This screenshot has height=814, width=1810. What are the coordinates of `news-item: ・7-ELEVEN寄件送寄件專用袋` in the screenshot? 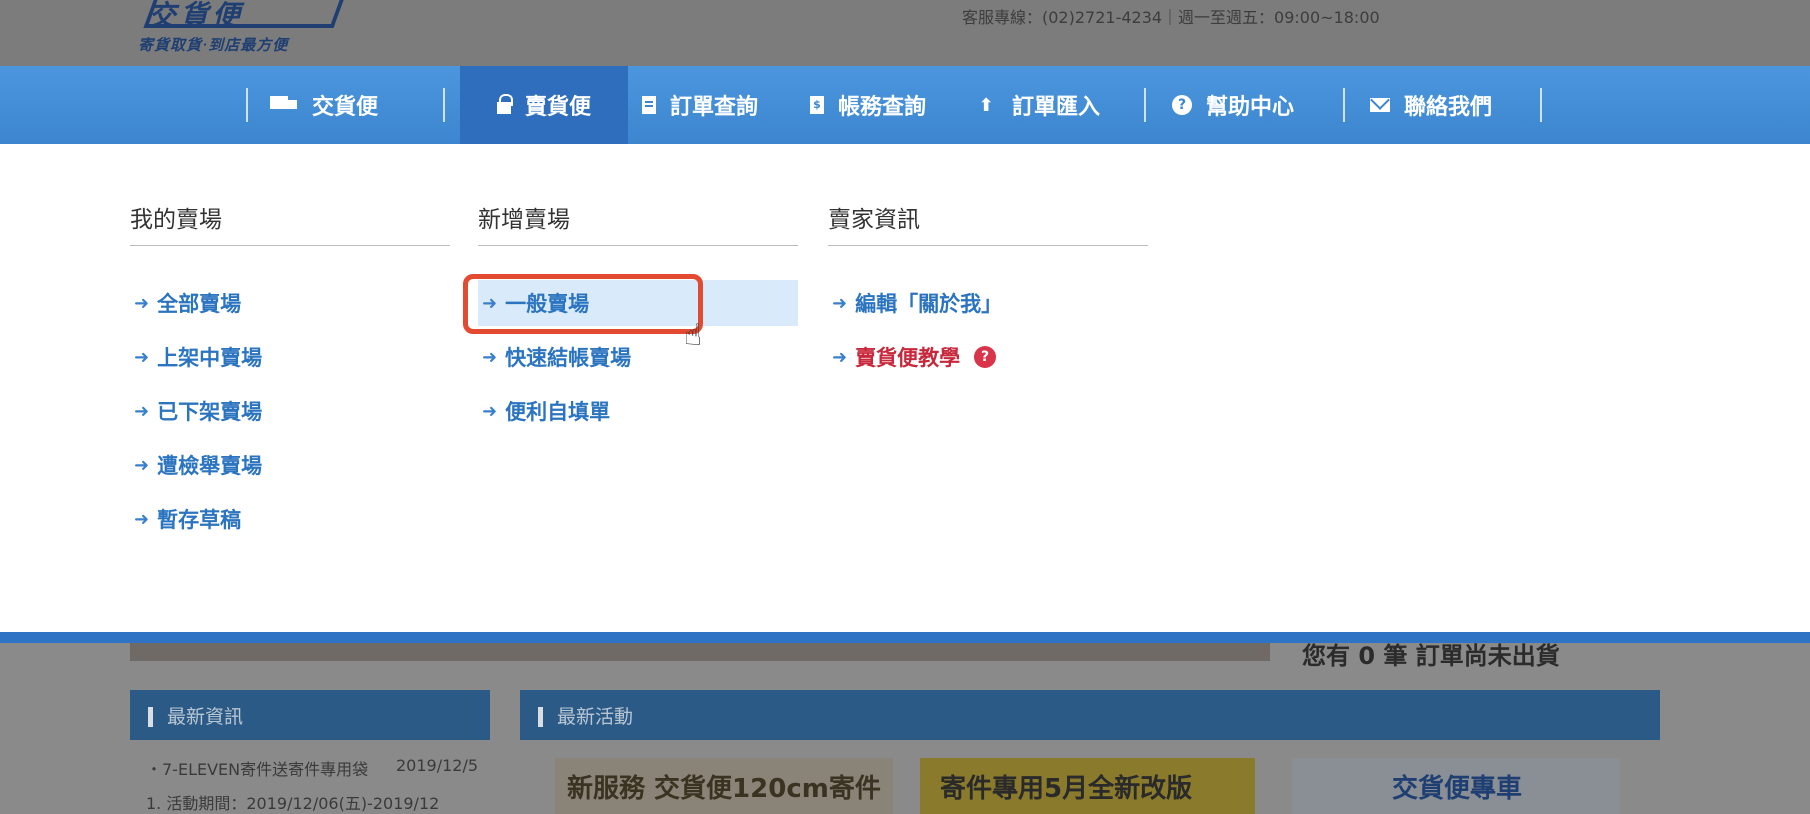 It's located at (257, 768).